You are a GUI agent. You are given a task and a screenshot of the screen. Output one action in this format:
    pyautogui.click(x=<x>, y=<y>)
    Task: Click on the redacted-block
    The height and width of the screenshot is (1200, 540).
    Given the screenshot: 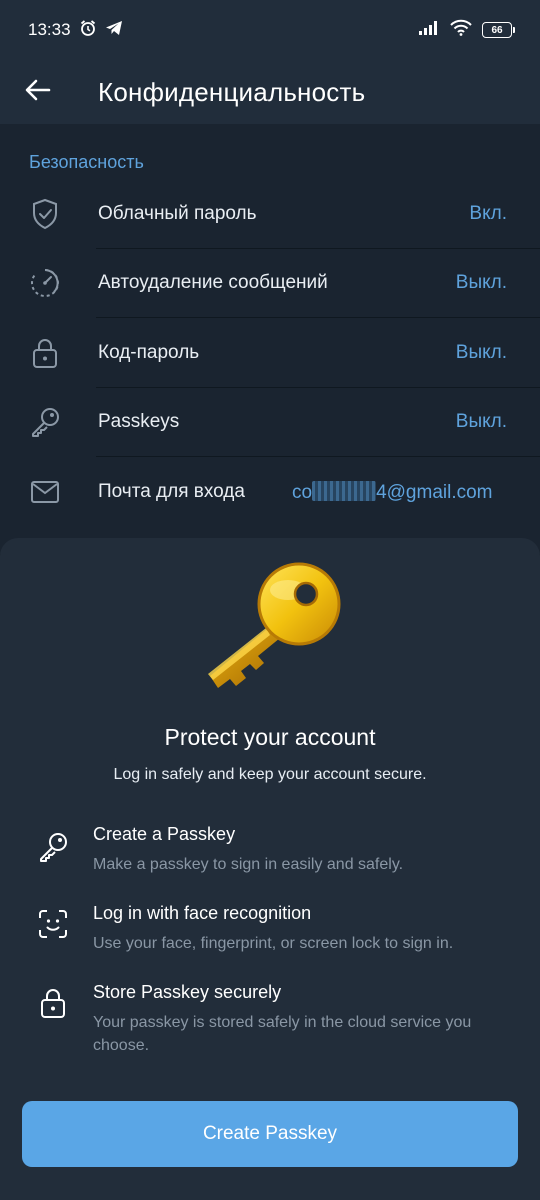 What is the action you would take?
    pyautogui.click(x=344, y=490)
    